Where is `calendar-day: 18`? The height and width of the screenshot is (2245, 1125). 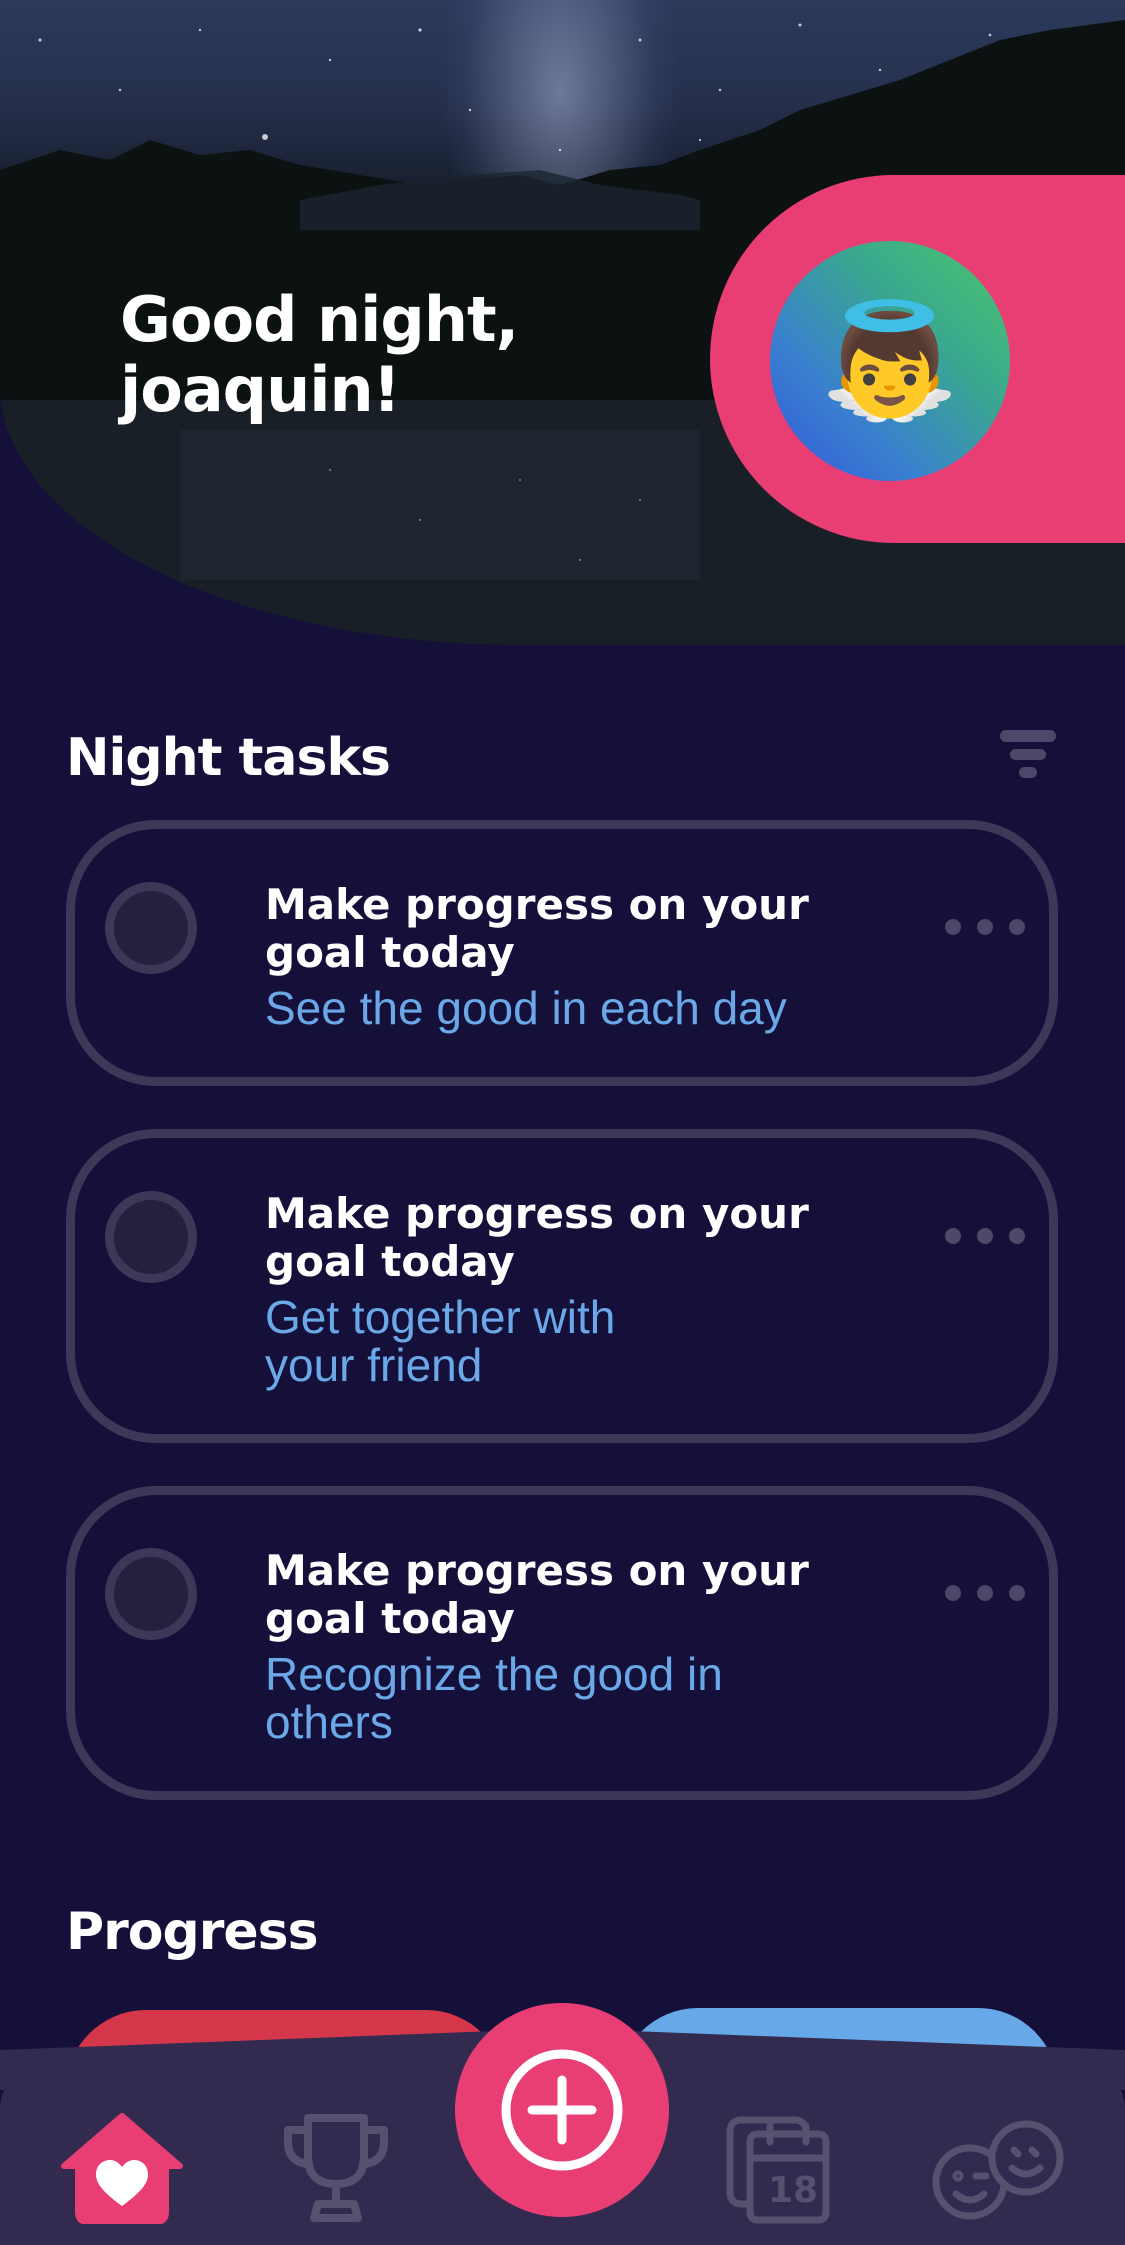
calendar-day: 18 is located at coordinates (793, 2190).